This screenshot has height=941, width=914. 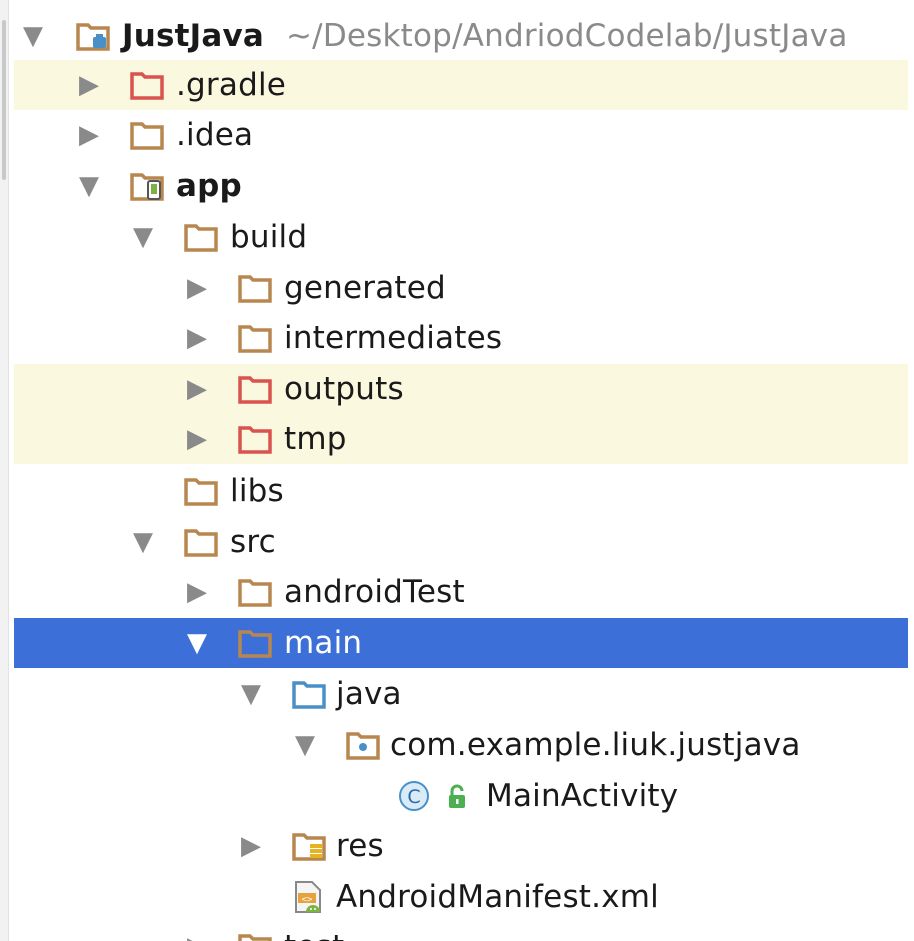 I want to click on public-access-icon, so click(x=457, y=796).